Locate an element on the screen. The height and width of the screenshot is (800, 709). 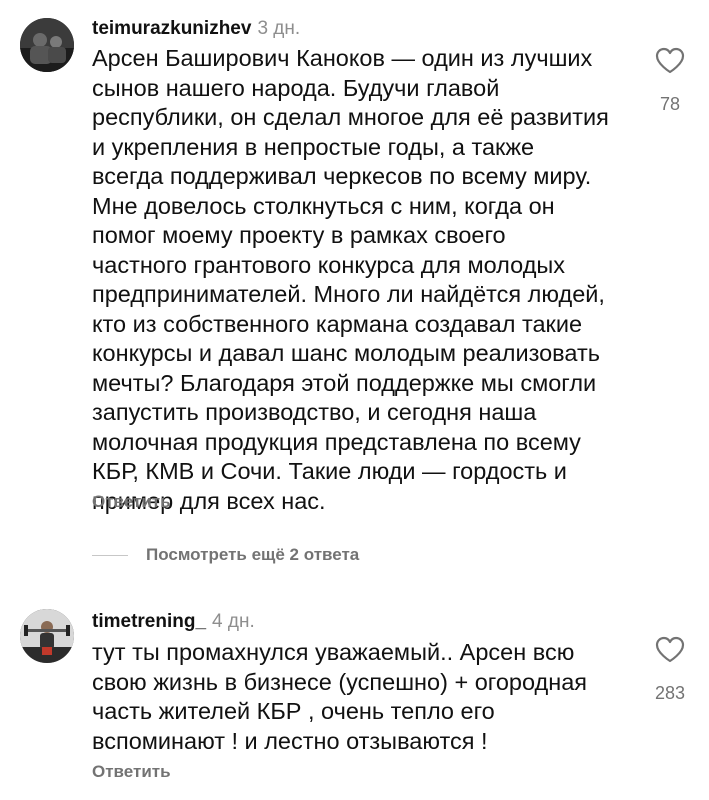
like-column: 283 is located at coordinates (670, 670).